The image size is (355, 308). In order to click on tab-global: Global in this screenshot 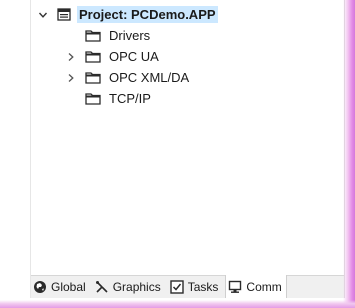, I will do `click(60, 287)`.